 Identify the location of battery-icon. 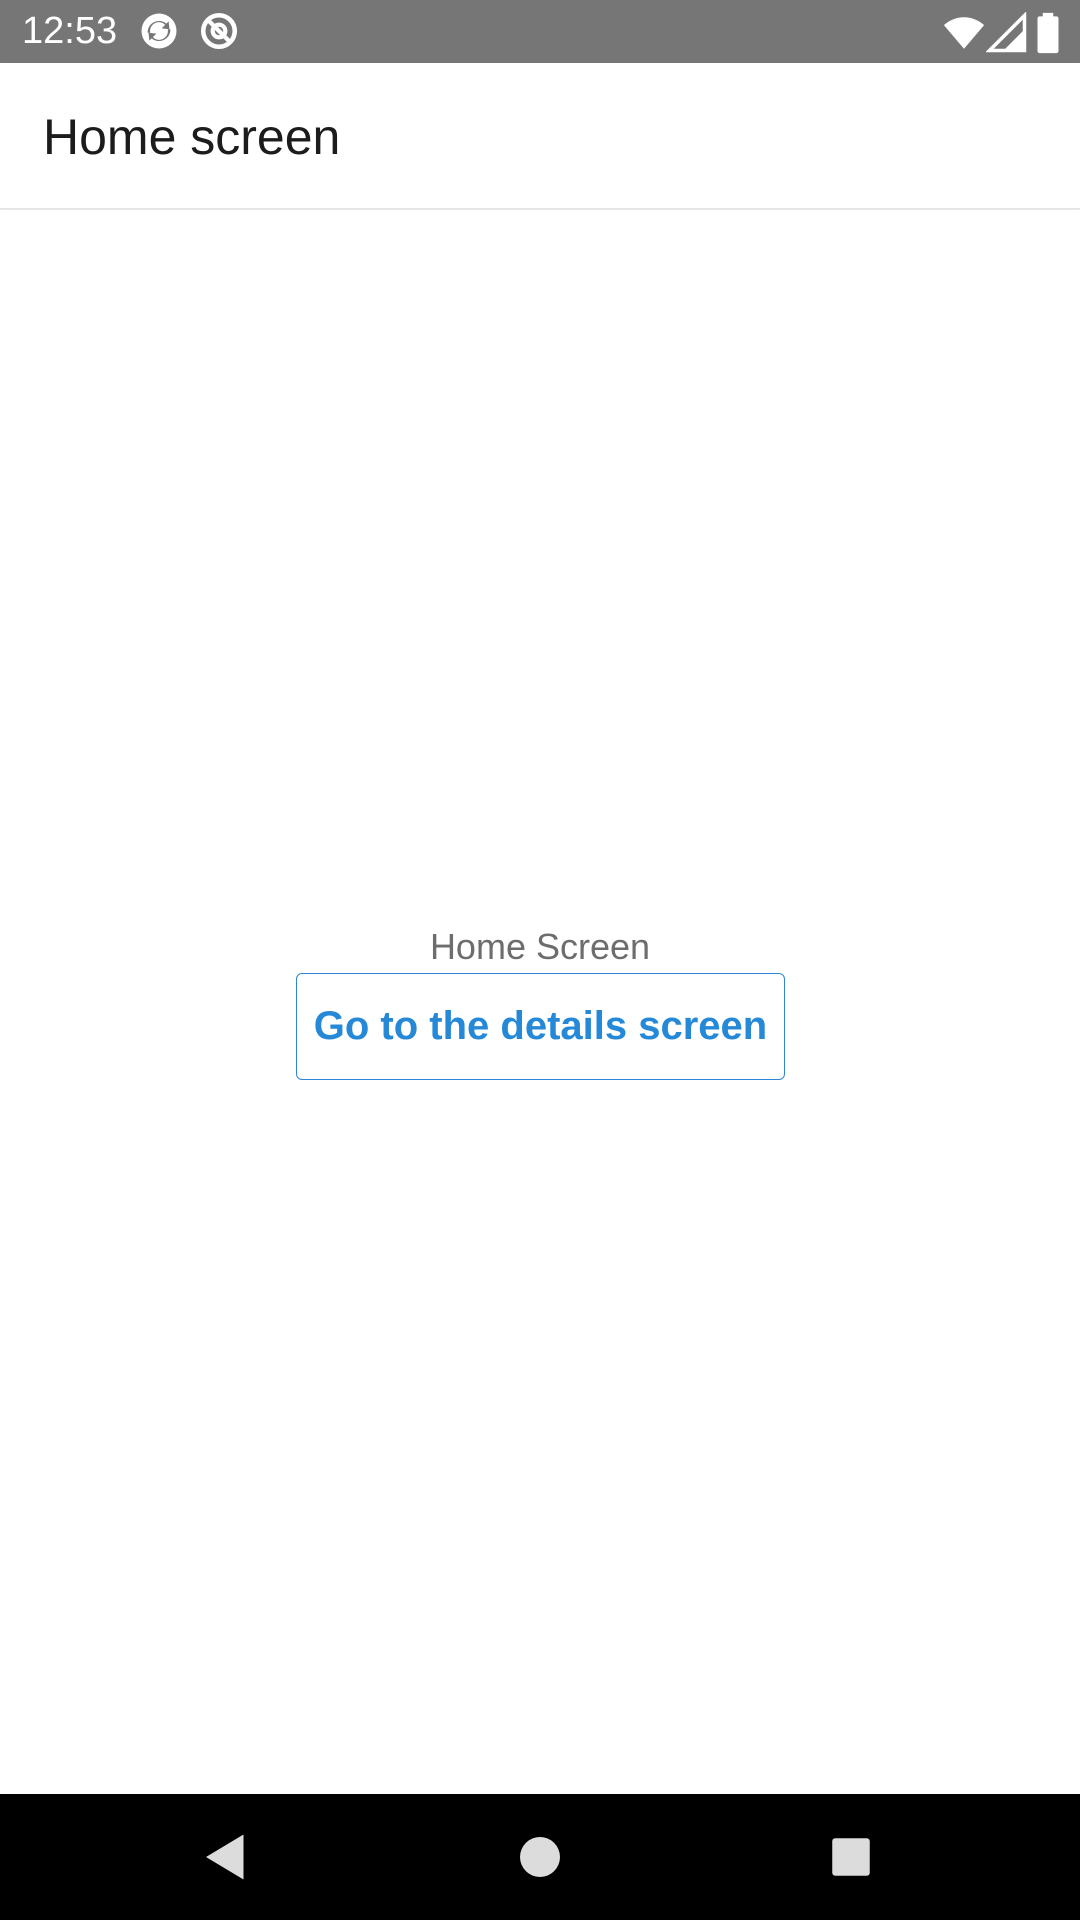
(1048, 33).